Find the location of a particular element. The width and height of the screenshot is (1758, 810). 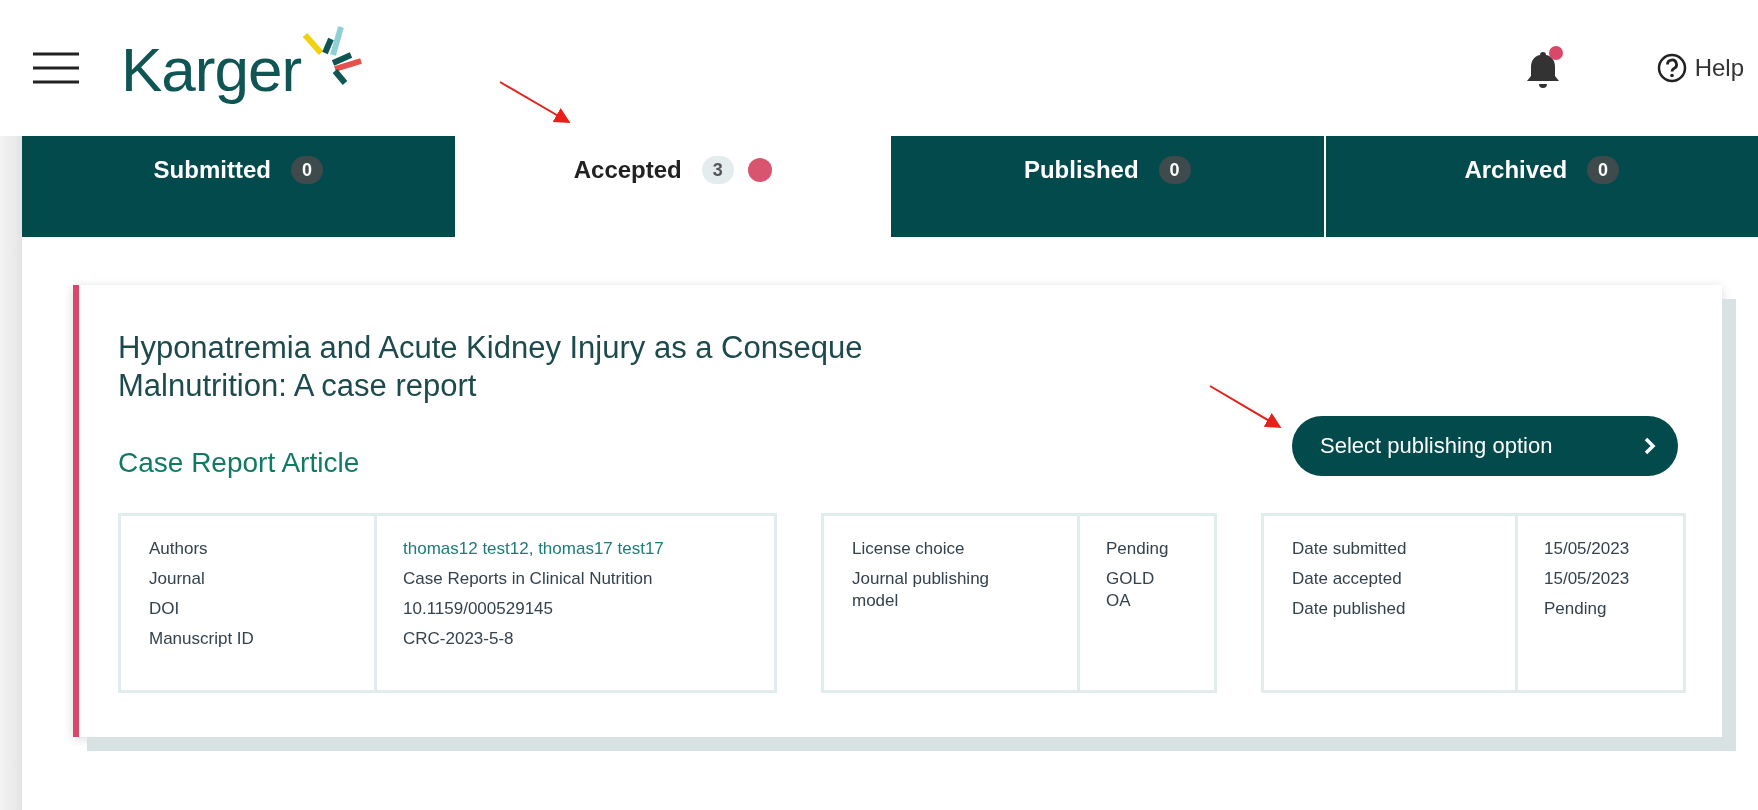

article-title: Malnutrition: A case report is located at coordinates (298, 386).